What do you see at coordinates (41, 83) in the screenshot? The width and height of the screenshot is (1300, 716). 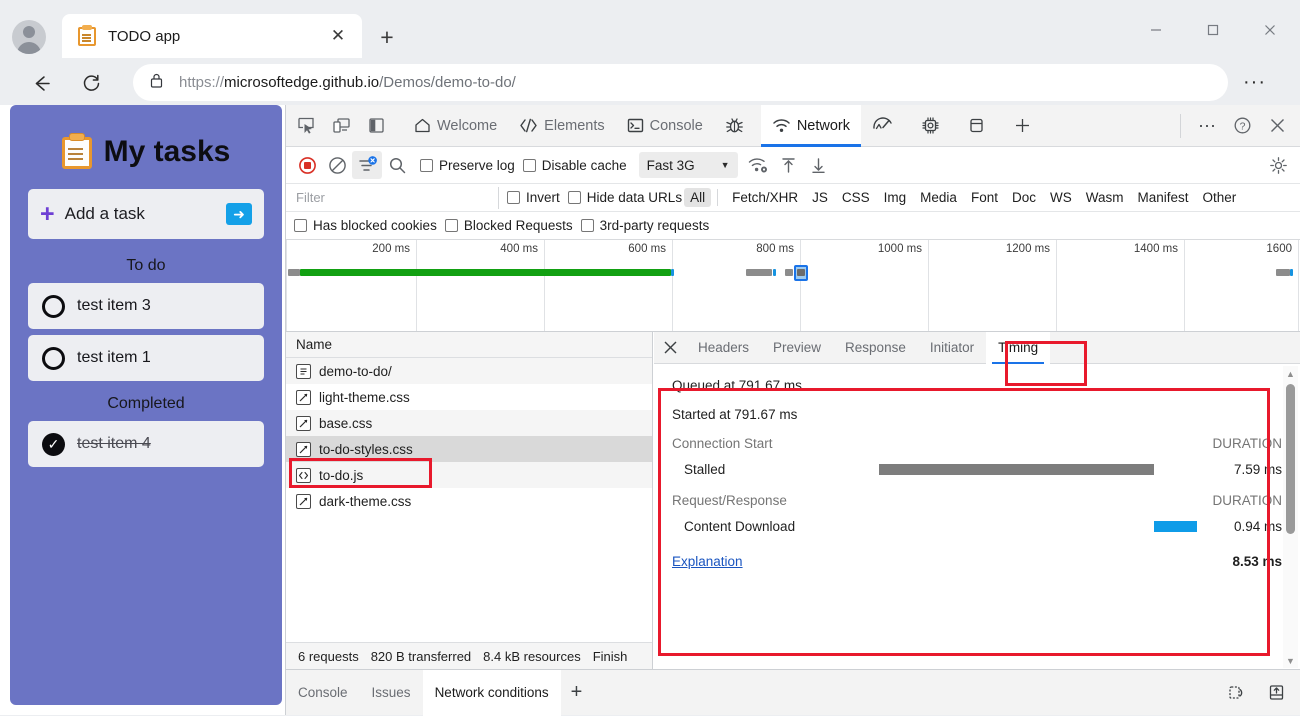 I see `back-icon` at bounding box center [41, 83].